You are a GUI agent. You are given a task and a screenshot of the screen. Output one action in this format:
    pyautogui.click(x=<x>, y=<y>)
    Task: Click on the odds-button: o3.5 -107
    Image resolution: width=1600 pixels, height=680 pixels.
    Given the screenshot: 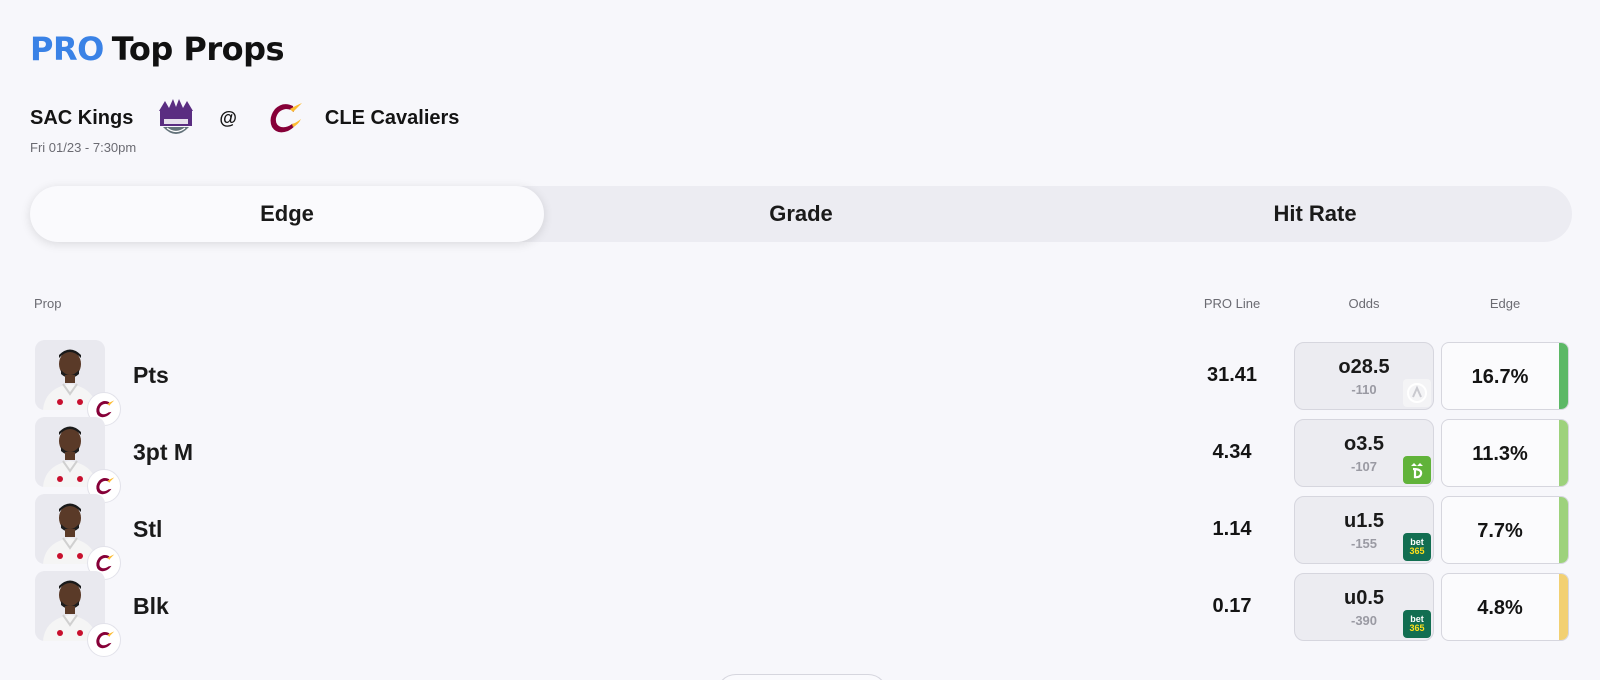 What is the action you would take?
    pyautogui.click(x=1364, y=453)
    